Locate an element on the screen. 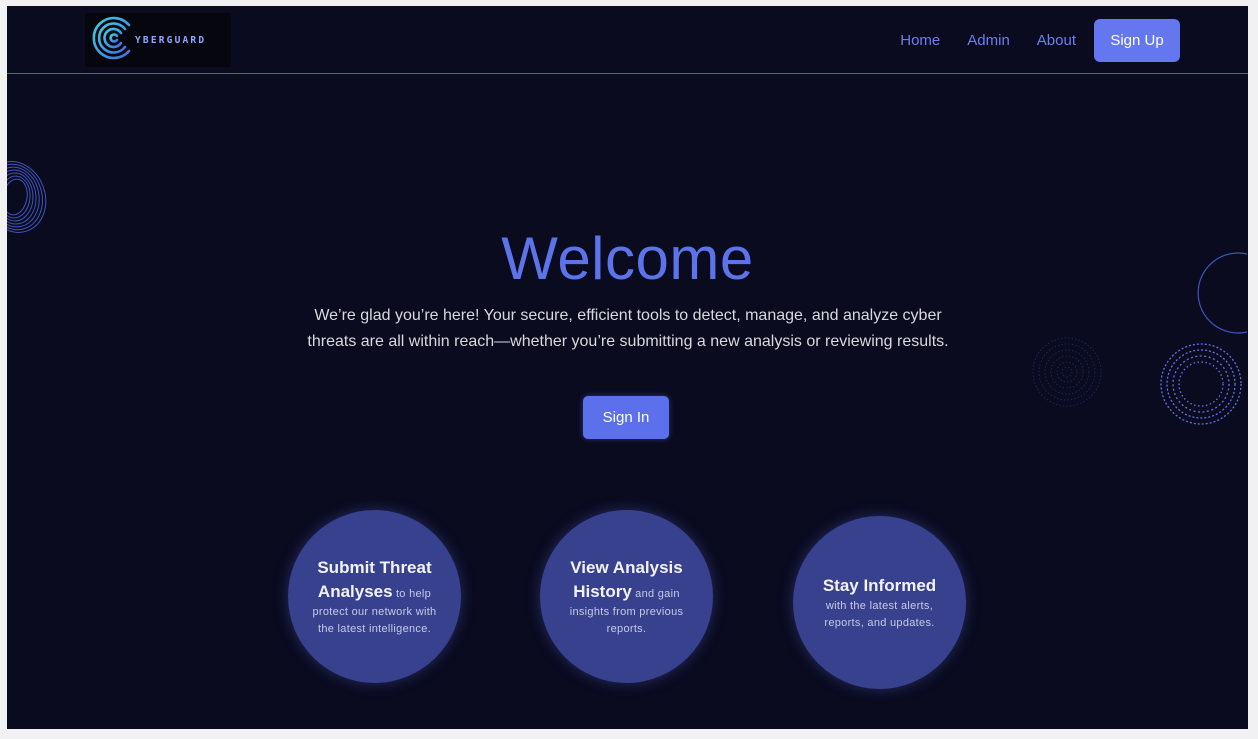 The width and height of the screenshot is (1258, 739). welcome-title: Welcome is located at coordinates (627, 258).